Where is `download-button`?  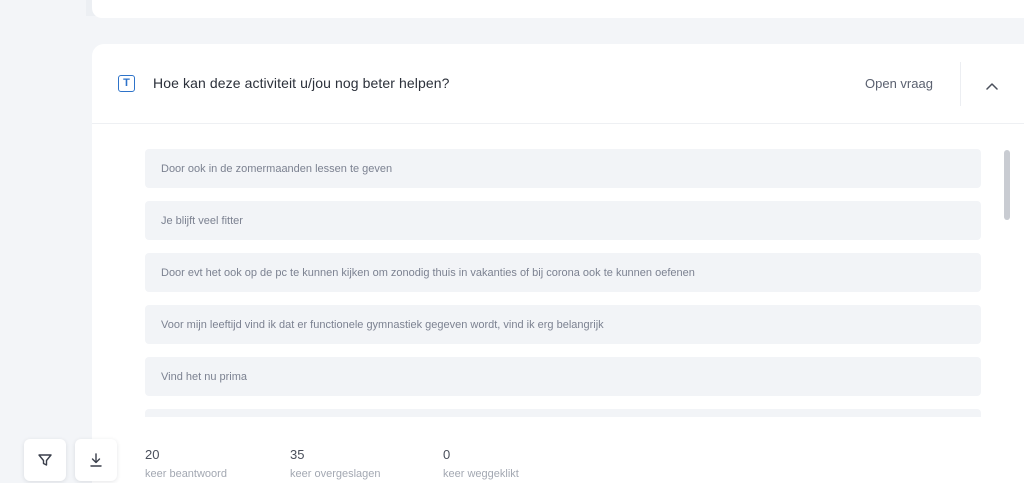
download-button is located at coordinates (96, 460).